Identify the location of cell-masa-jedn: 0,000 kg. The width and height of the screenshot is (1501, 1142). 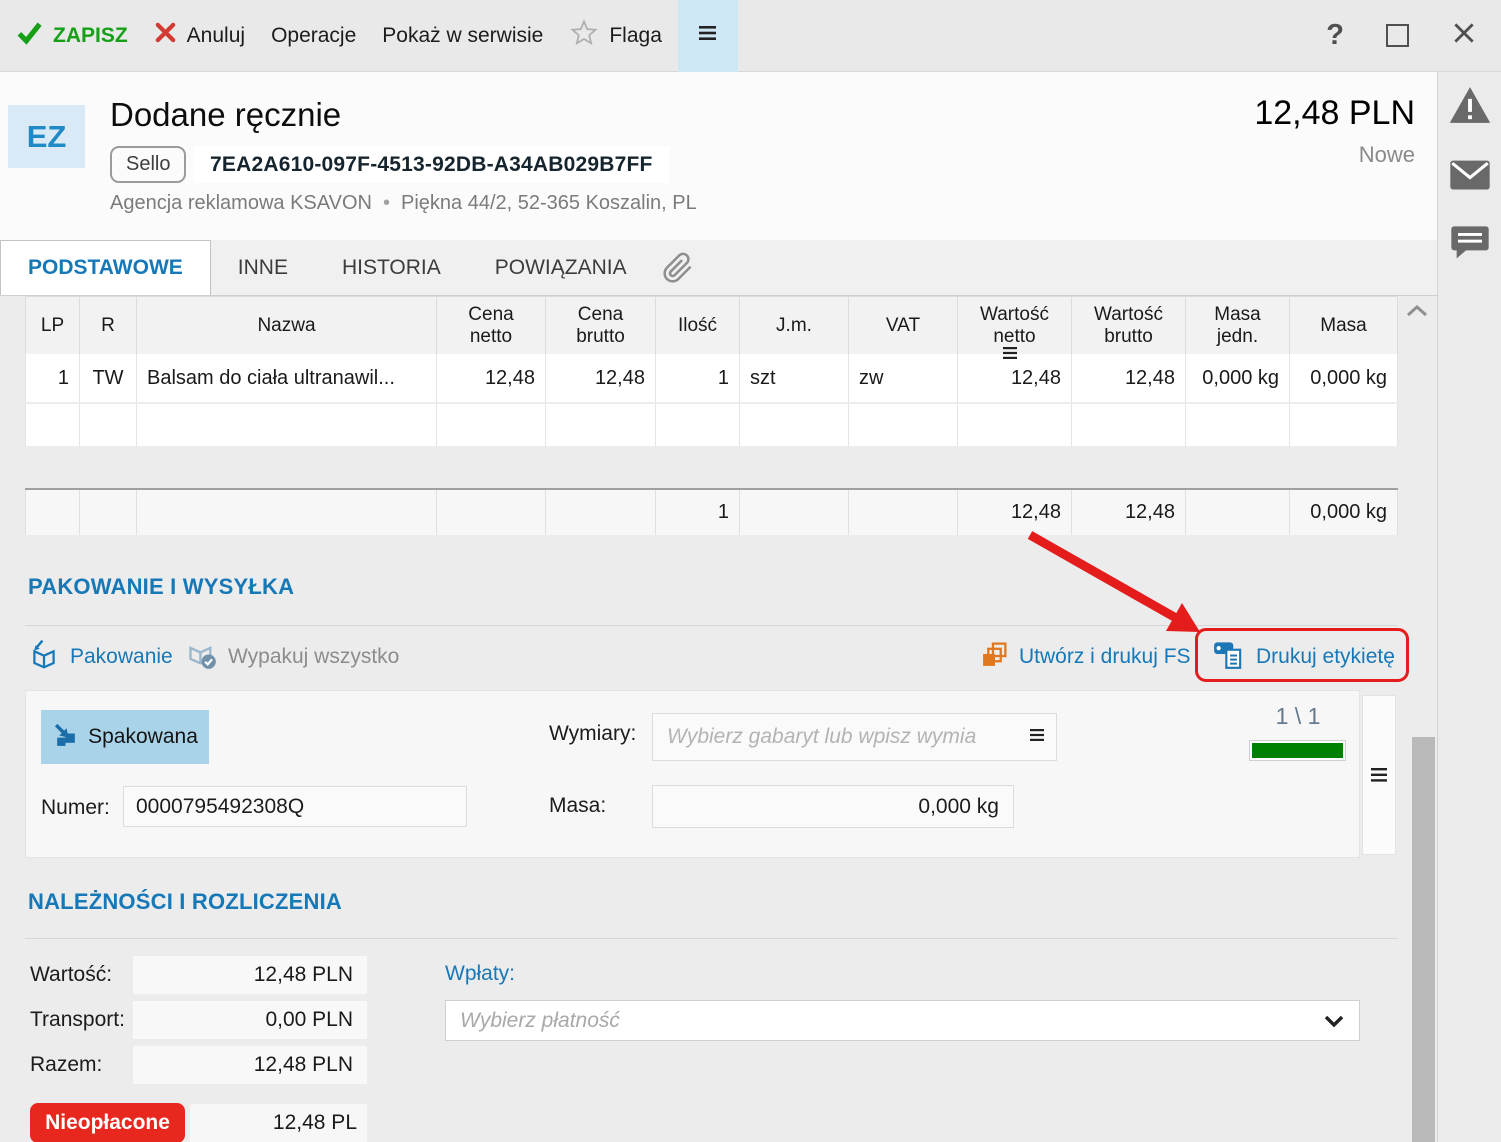
(1238, 378).